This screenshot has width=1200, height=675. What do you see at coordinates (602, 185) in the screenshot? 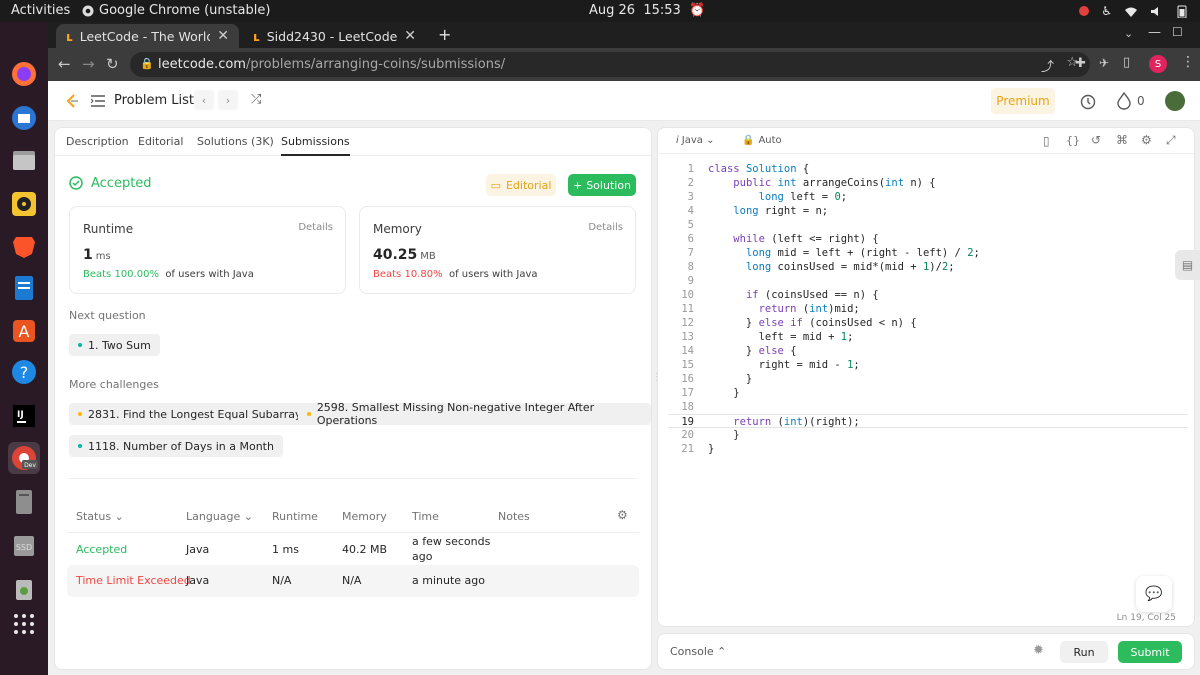
I see `solution-button: + Solution` at bounding box center [602, 185].